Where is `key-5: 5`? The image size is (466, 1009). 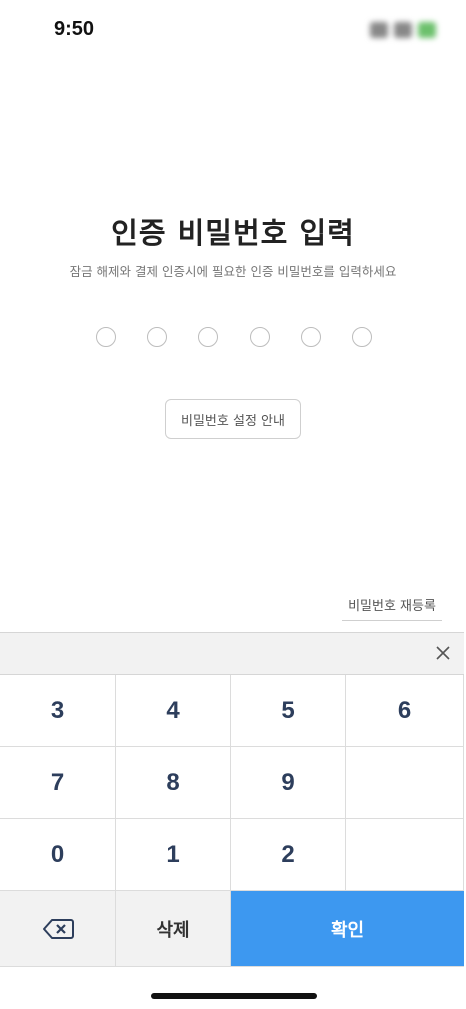 key-5: 5 is located at coordinates (288, 711).